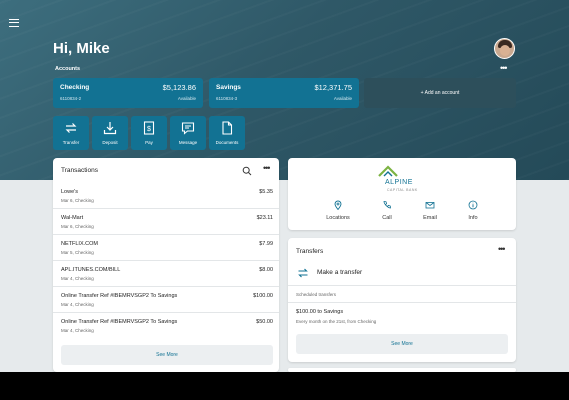  I want to click on account-number: 6110834-2, so click(71, 98).